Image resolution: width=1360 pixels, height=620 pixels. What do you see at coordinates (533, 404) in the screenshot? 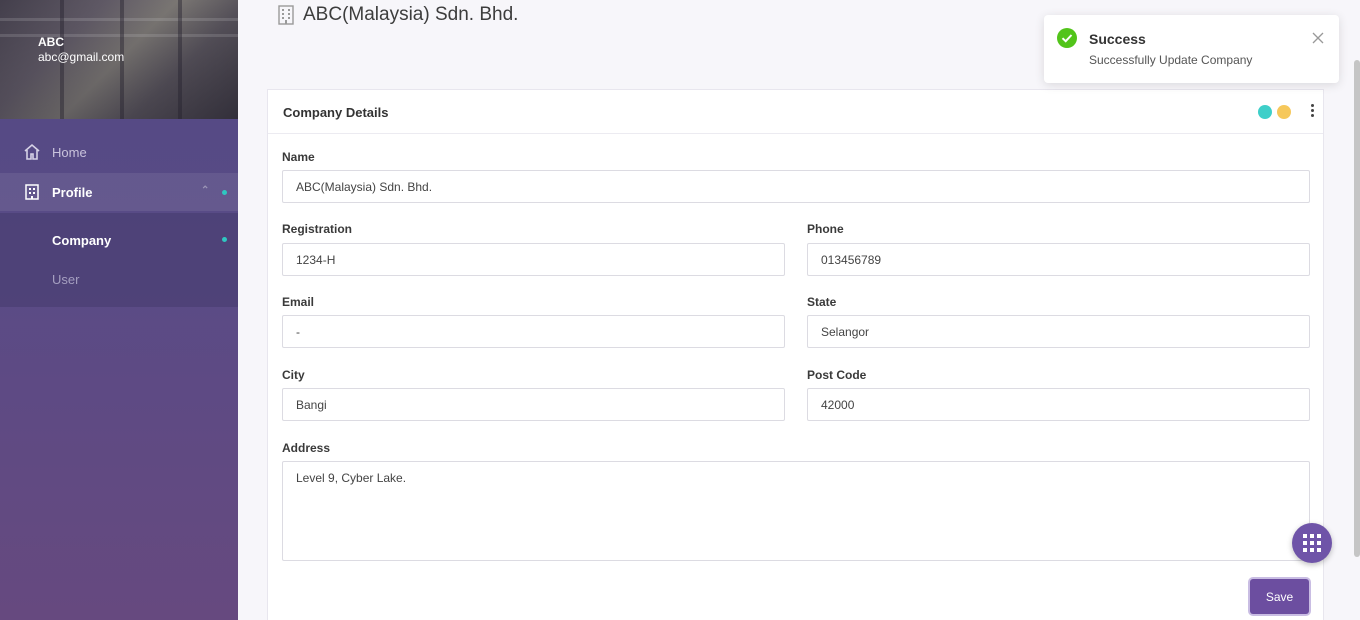
I see `city-field: Bangi` at bounding box center [533, 404].